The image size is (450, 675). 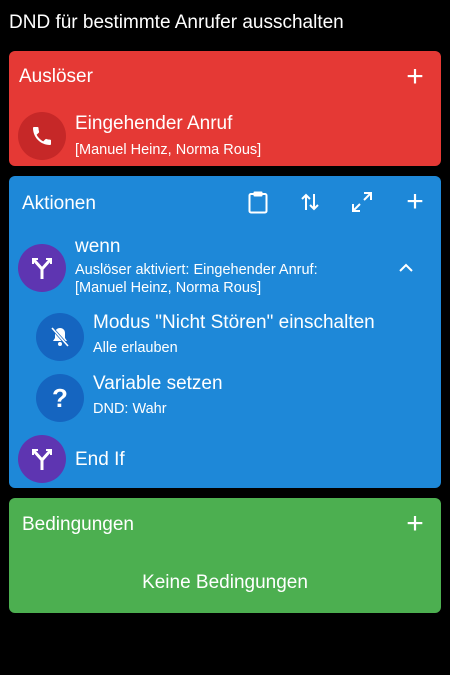 What do you see at coordinates (59, 203) in the screenshot?
I see `actions-section-title: Aktionen` at bounding box center [59, 203].